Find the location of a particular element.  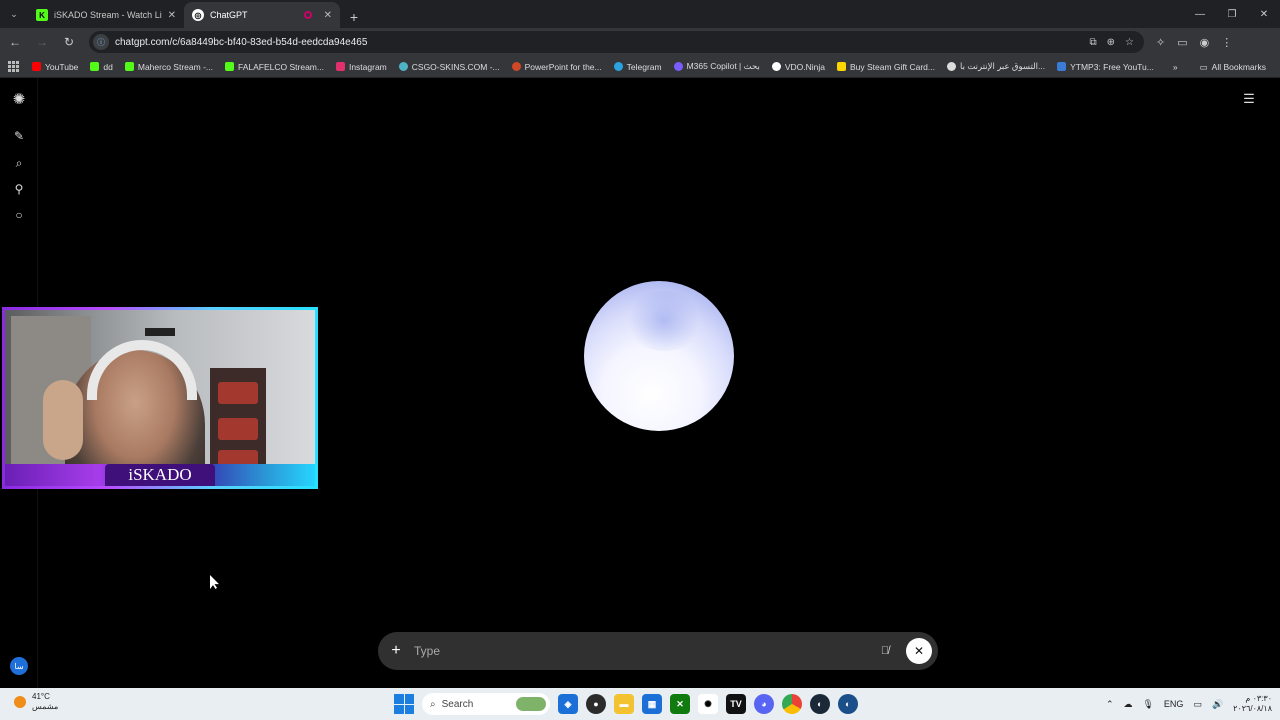

chevron-up-icon: ⌃ is located at coordinates (1110, 704).